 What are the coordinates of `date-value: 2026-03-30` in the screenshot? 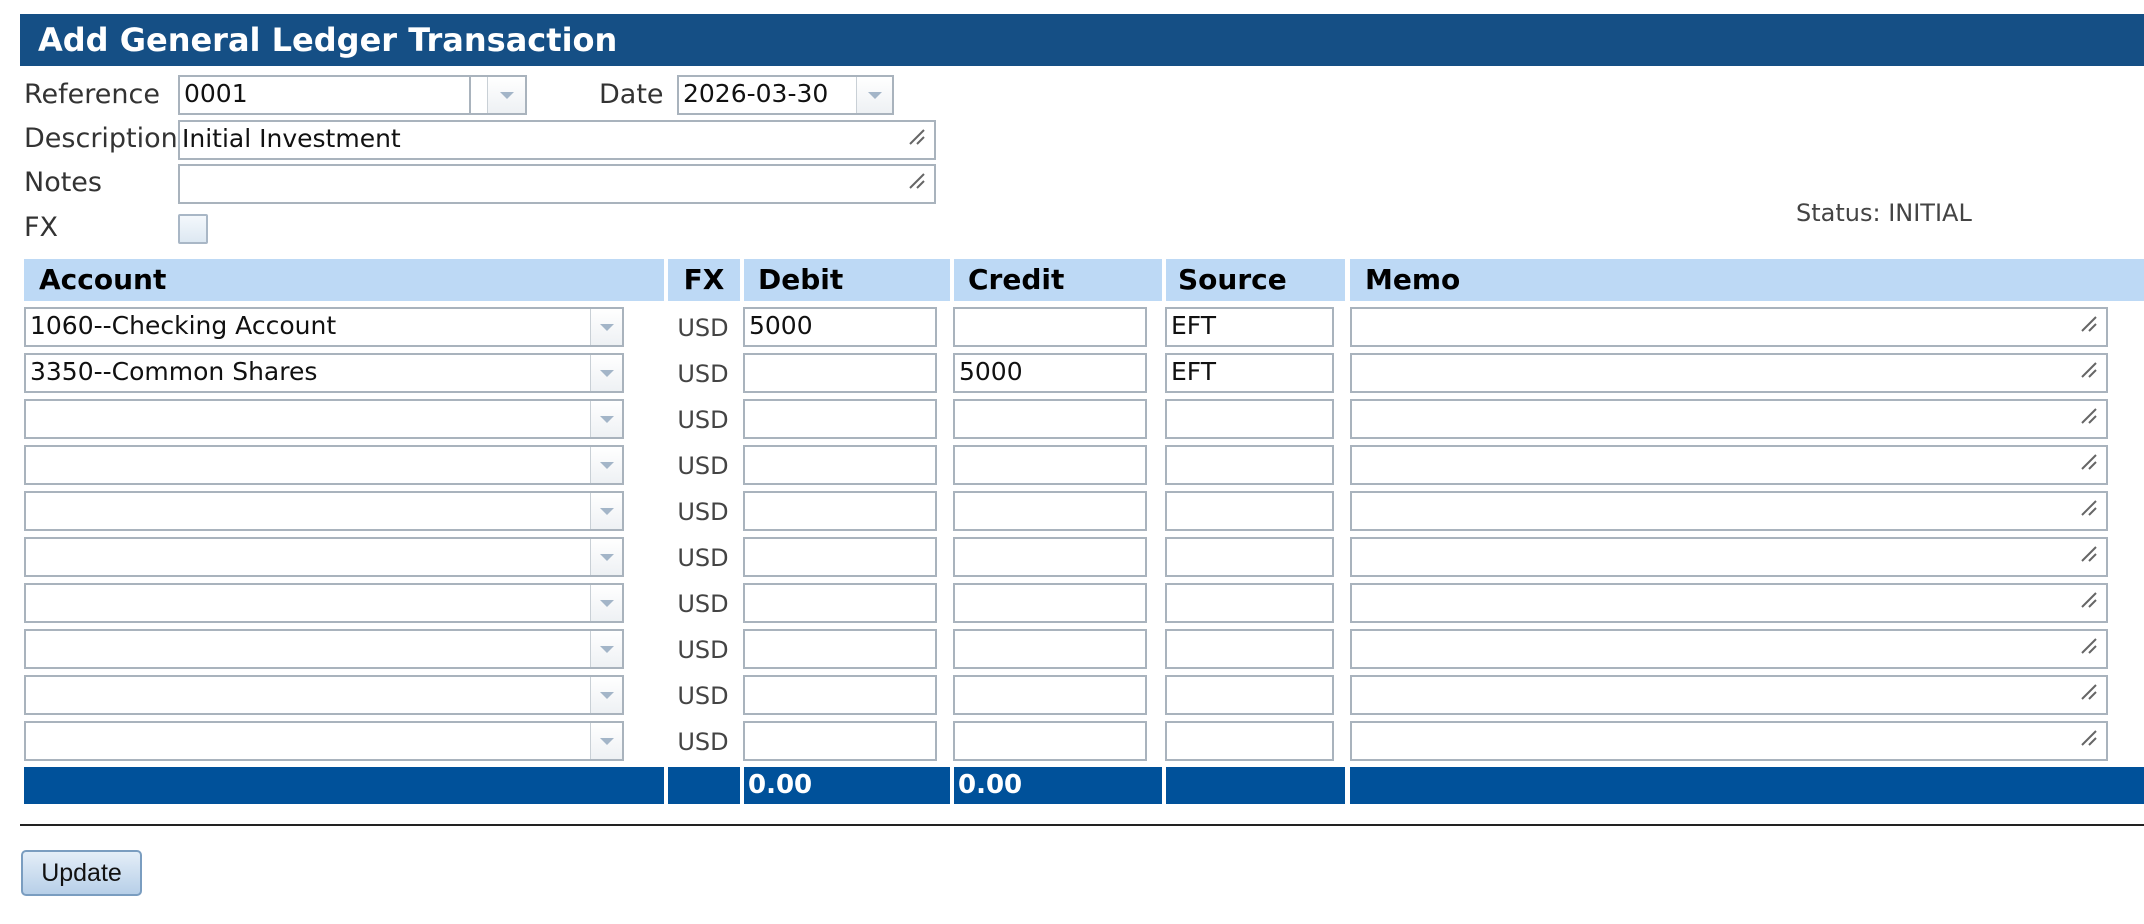 It's located at (756, 93).